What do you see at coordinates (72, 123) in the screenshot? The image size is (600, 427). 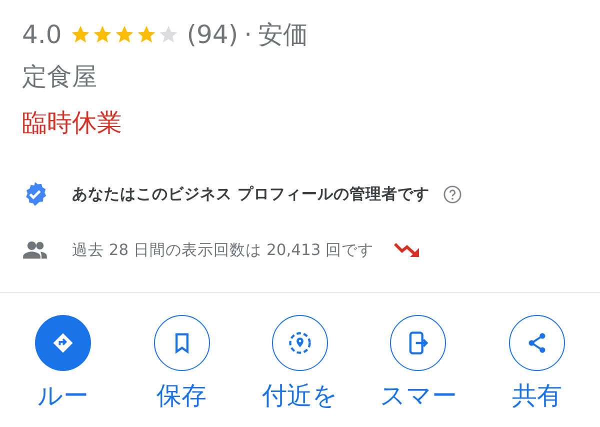 I see `status-text: 臨時休業` at bounding box center [72, 123].